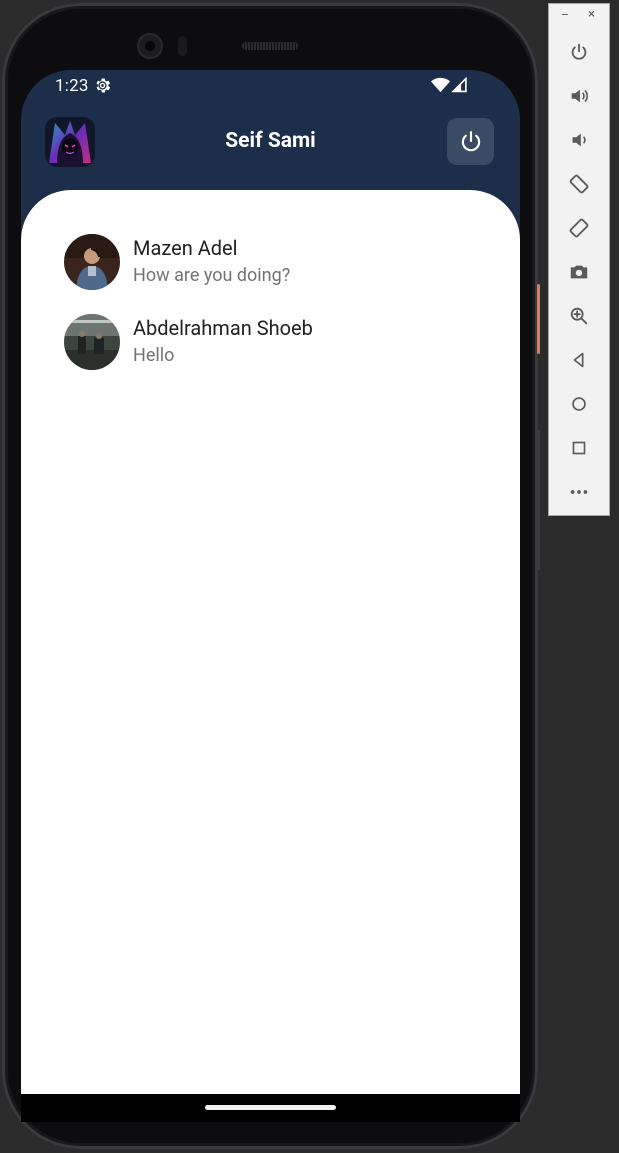 This screenshot has height=1153, width=619. What do you see at coordinates (270, 86) in the screenshot?
I see `status-bar: 1:23` at bounding box center [270, 86].